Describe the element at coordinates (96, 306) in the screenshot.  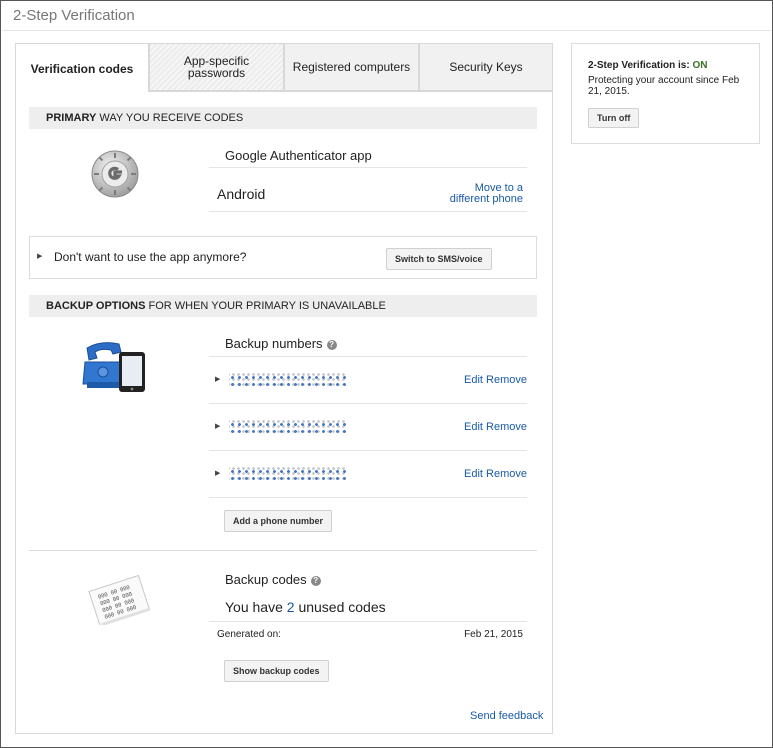
I see `header-bold: BACKUP OPTIONS` at that location.